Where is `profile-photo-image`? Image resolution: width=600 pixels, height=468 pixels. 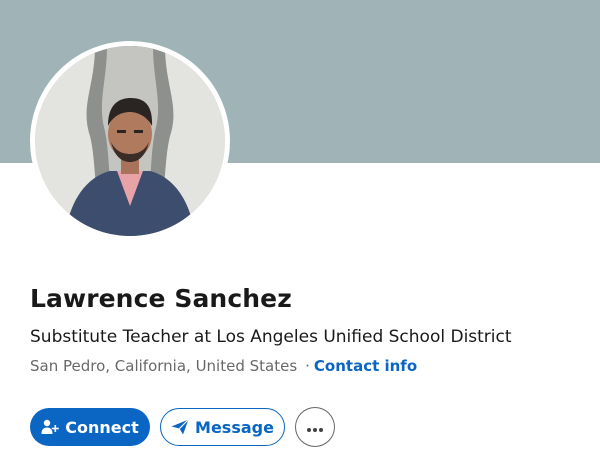
profile-photo-image is located at coordinates (130, 141).